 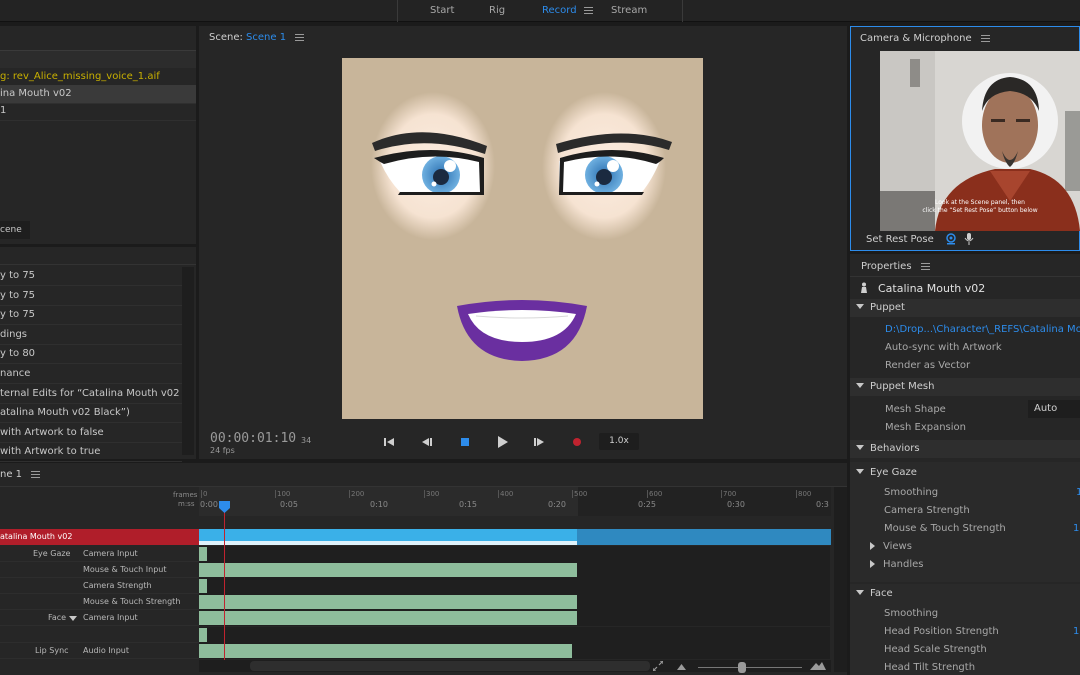 What do you see at coordinates (925, 38) in the screenshot?
I see `camera-header: Camera & Microphone` at bounding box center [925, 38].